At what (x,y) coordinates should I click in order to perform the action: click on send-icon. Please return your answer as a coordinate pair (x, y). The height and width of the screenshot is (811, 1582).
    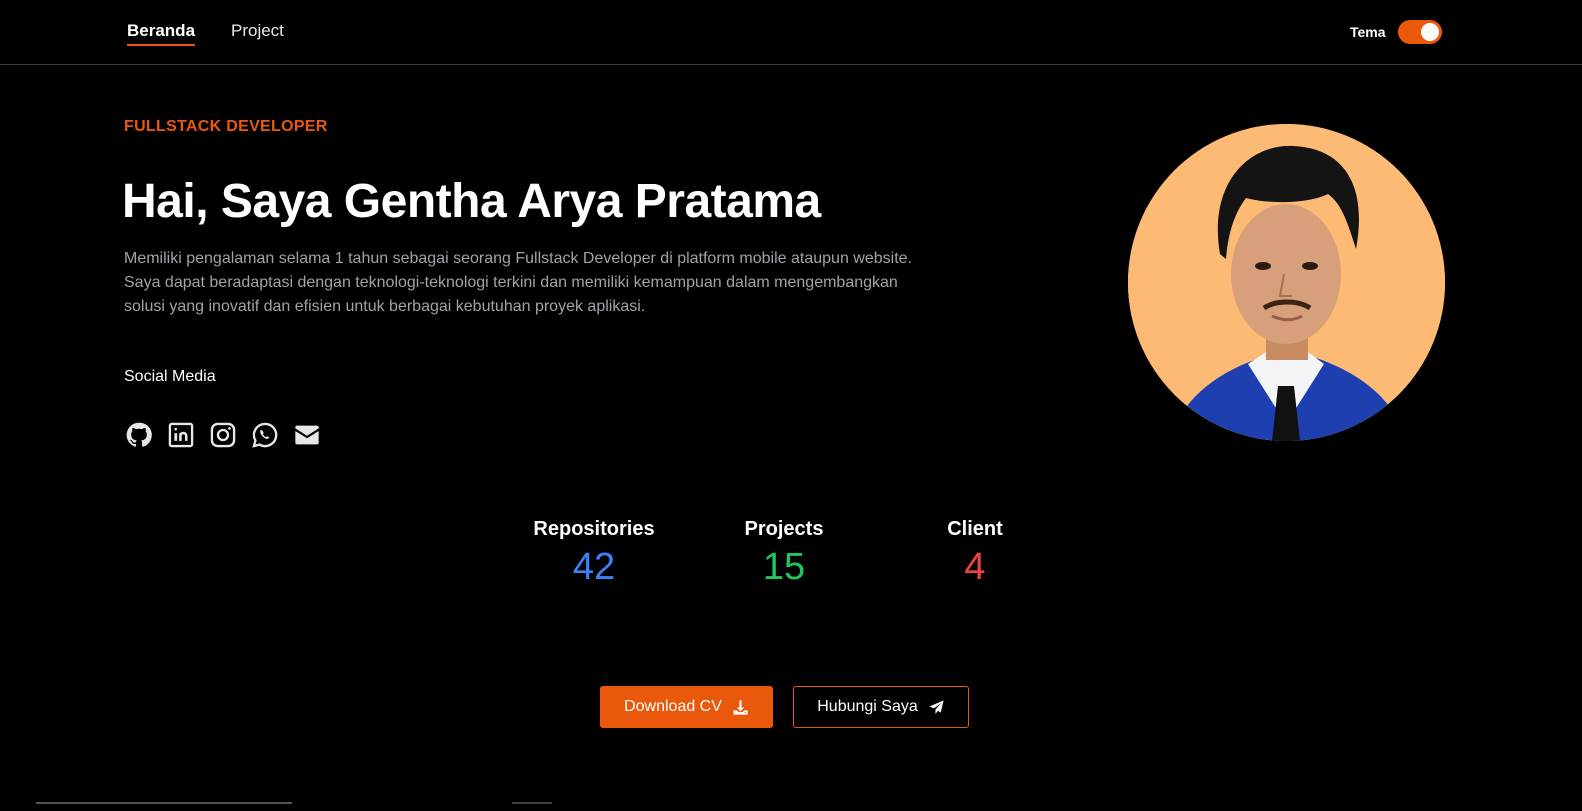
    Looking at the image, I should click on (936, 706).